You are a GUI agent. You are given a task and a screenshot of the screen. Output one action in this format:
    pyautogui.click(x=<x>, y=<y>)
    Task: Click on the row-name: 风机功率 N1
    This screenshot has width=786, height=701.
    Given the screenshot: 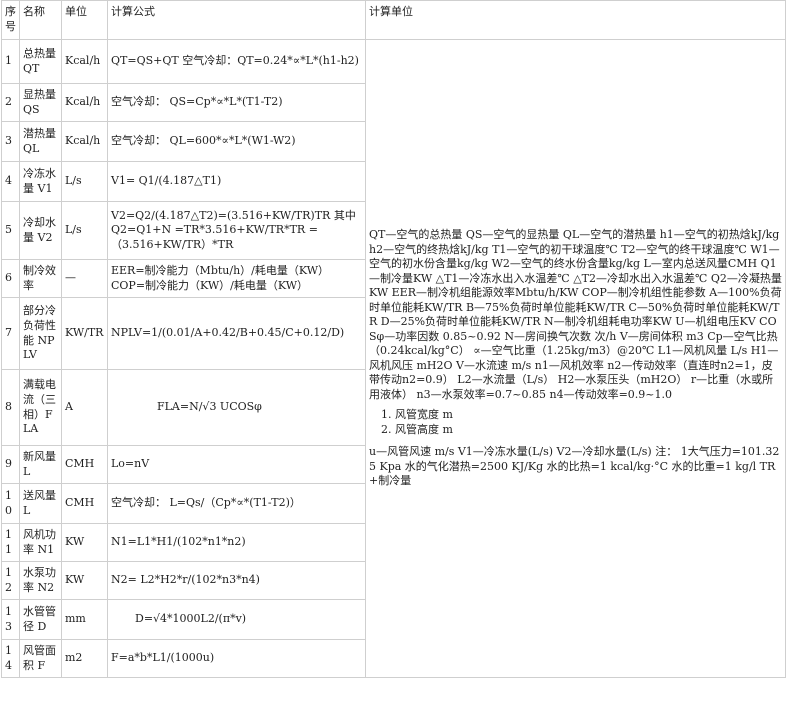 What is the action you would take?
    pyautogui.click(x=40, y=542)
    